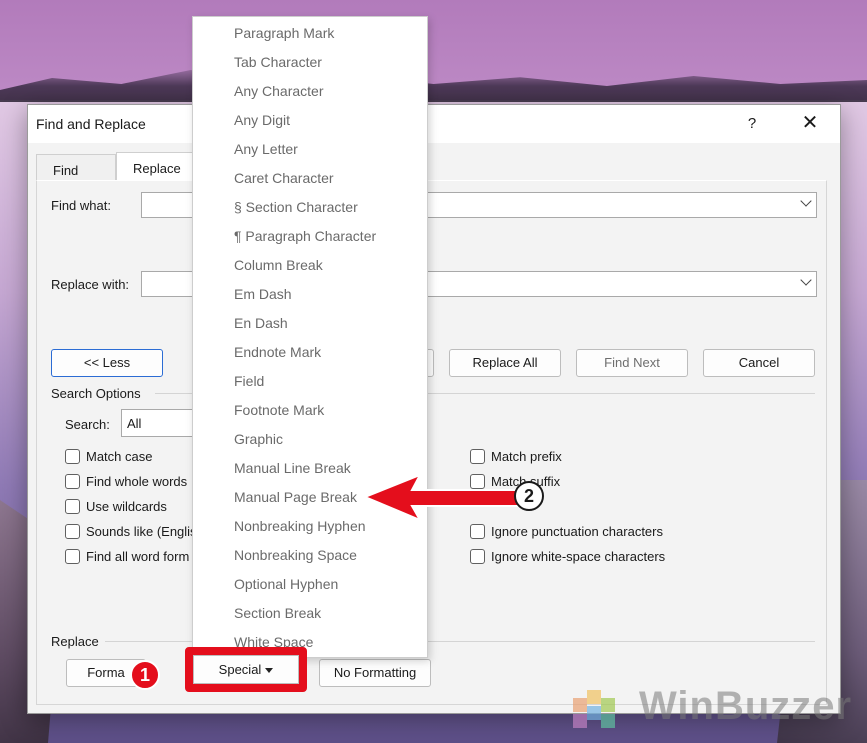 This screenshot has width=867, height=743. Describe the element at coordinates (810, 123) in the screenshot. I see `close-button: ✕` at that location.